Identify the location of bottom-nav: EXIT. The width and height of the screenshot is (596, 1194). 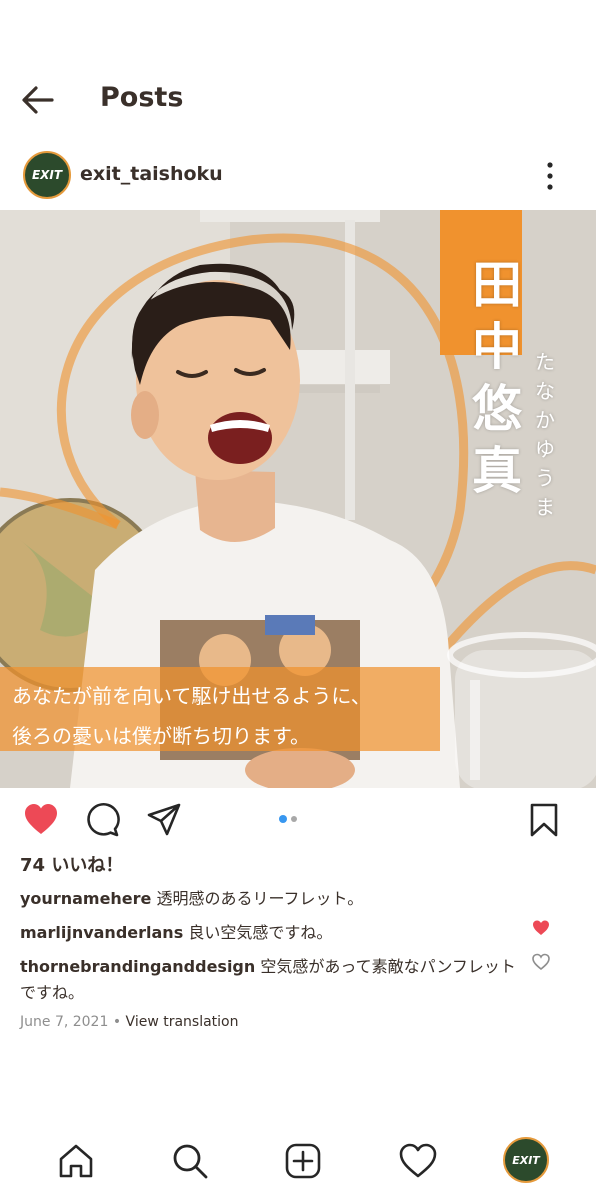
(298, 1161).